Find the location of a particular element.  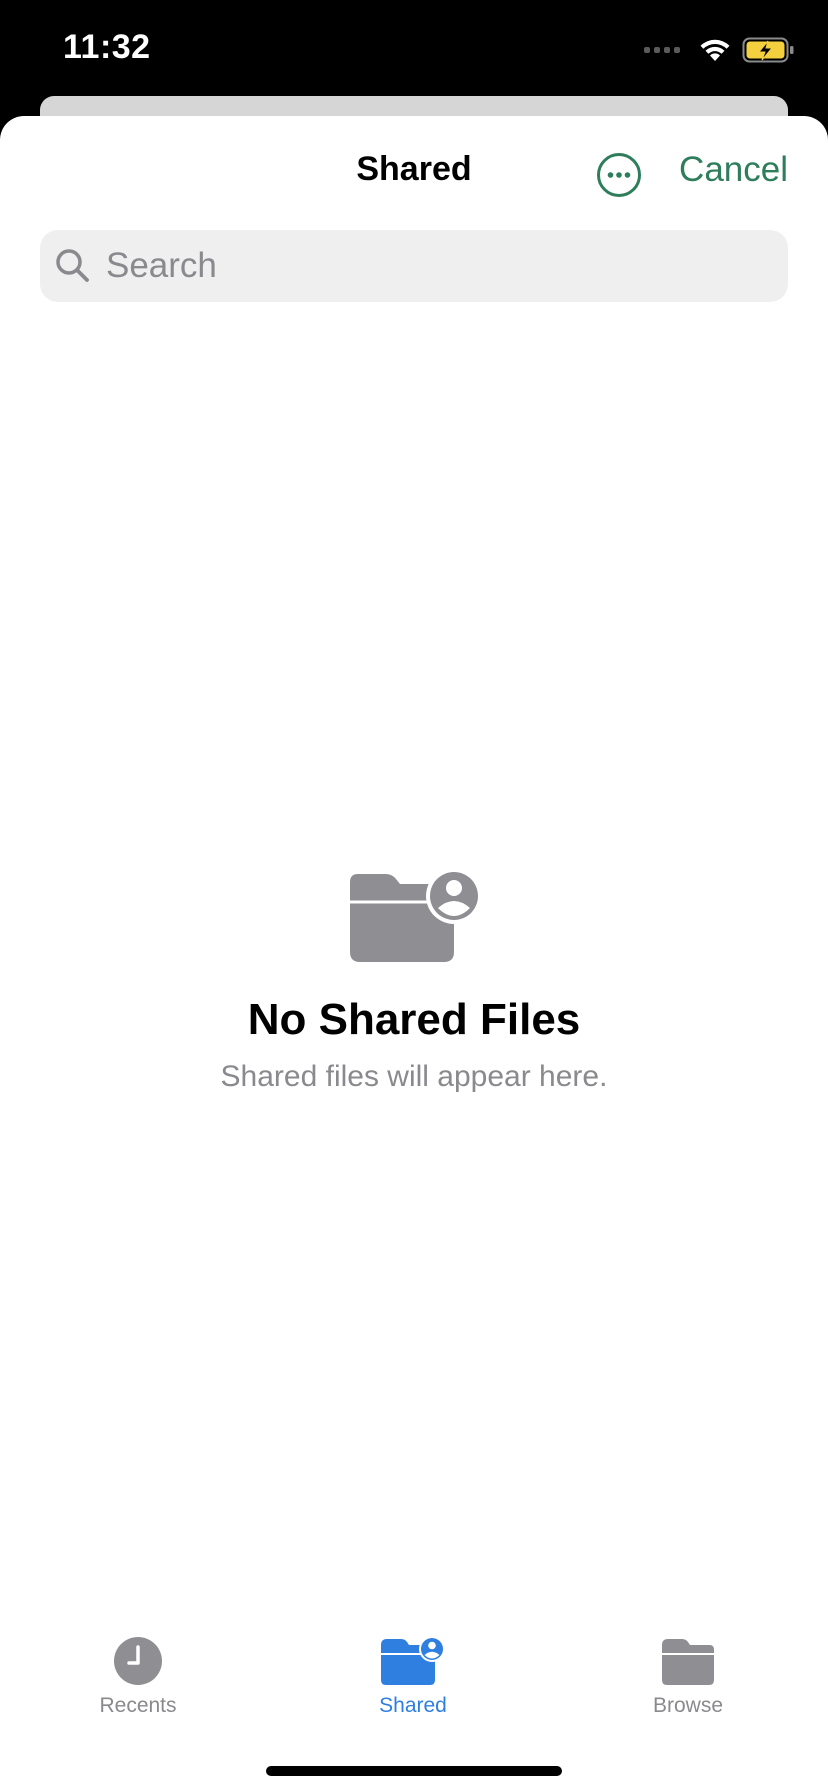

battery-charging-icon is located at coordinates (768, 50).